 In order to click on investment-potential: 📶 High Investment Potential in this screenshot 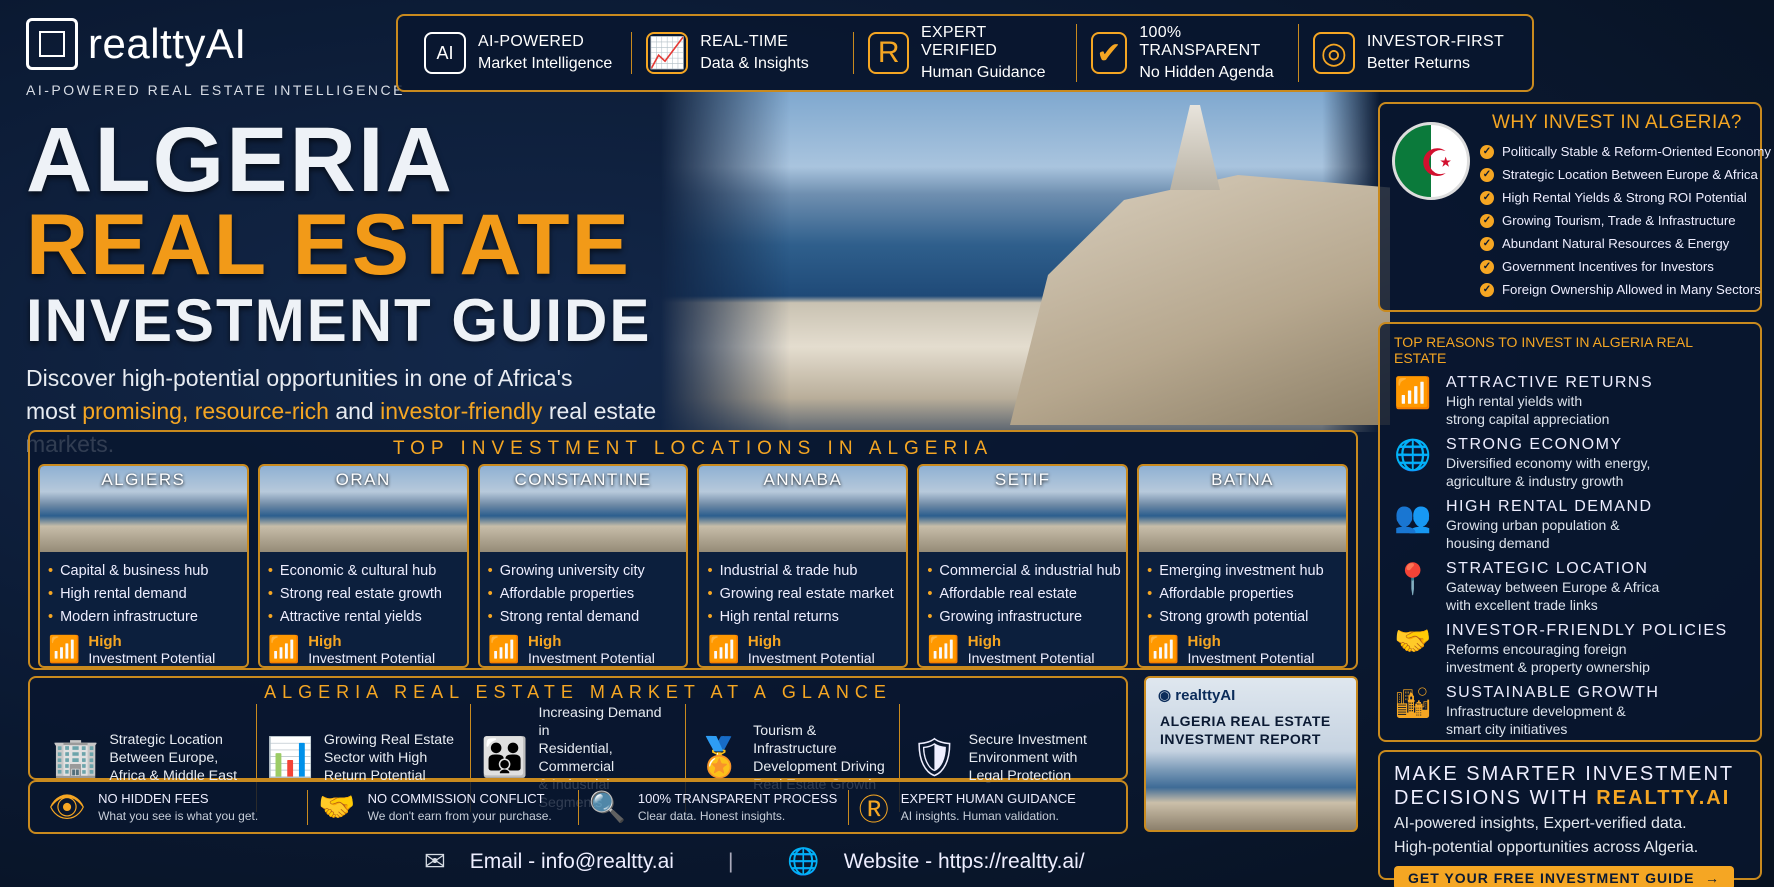, I will do `click(1022, 647)`.